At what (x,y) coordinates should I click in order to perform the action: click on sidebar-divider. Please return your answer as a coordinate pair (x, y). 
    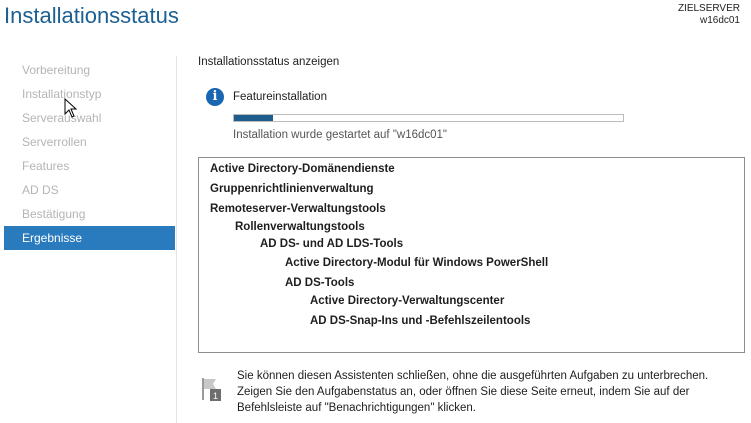
    Looking at the image, I should click on (176, 239).